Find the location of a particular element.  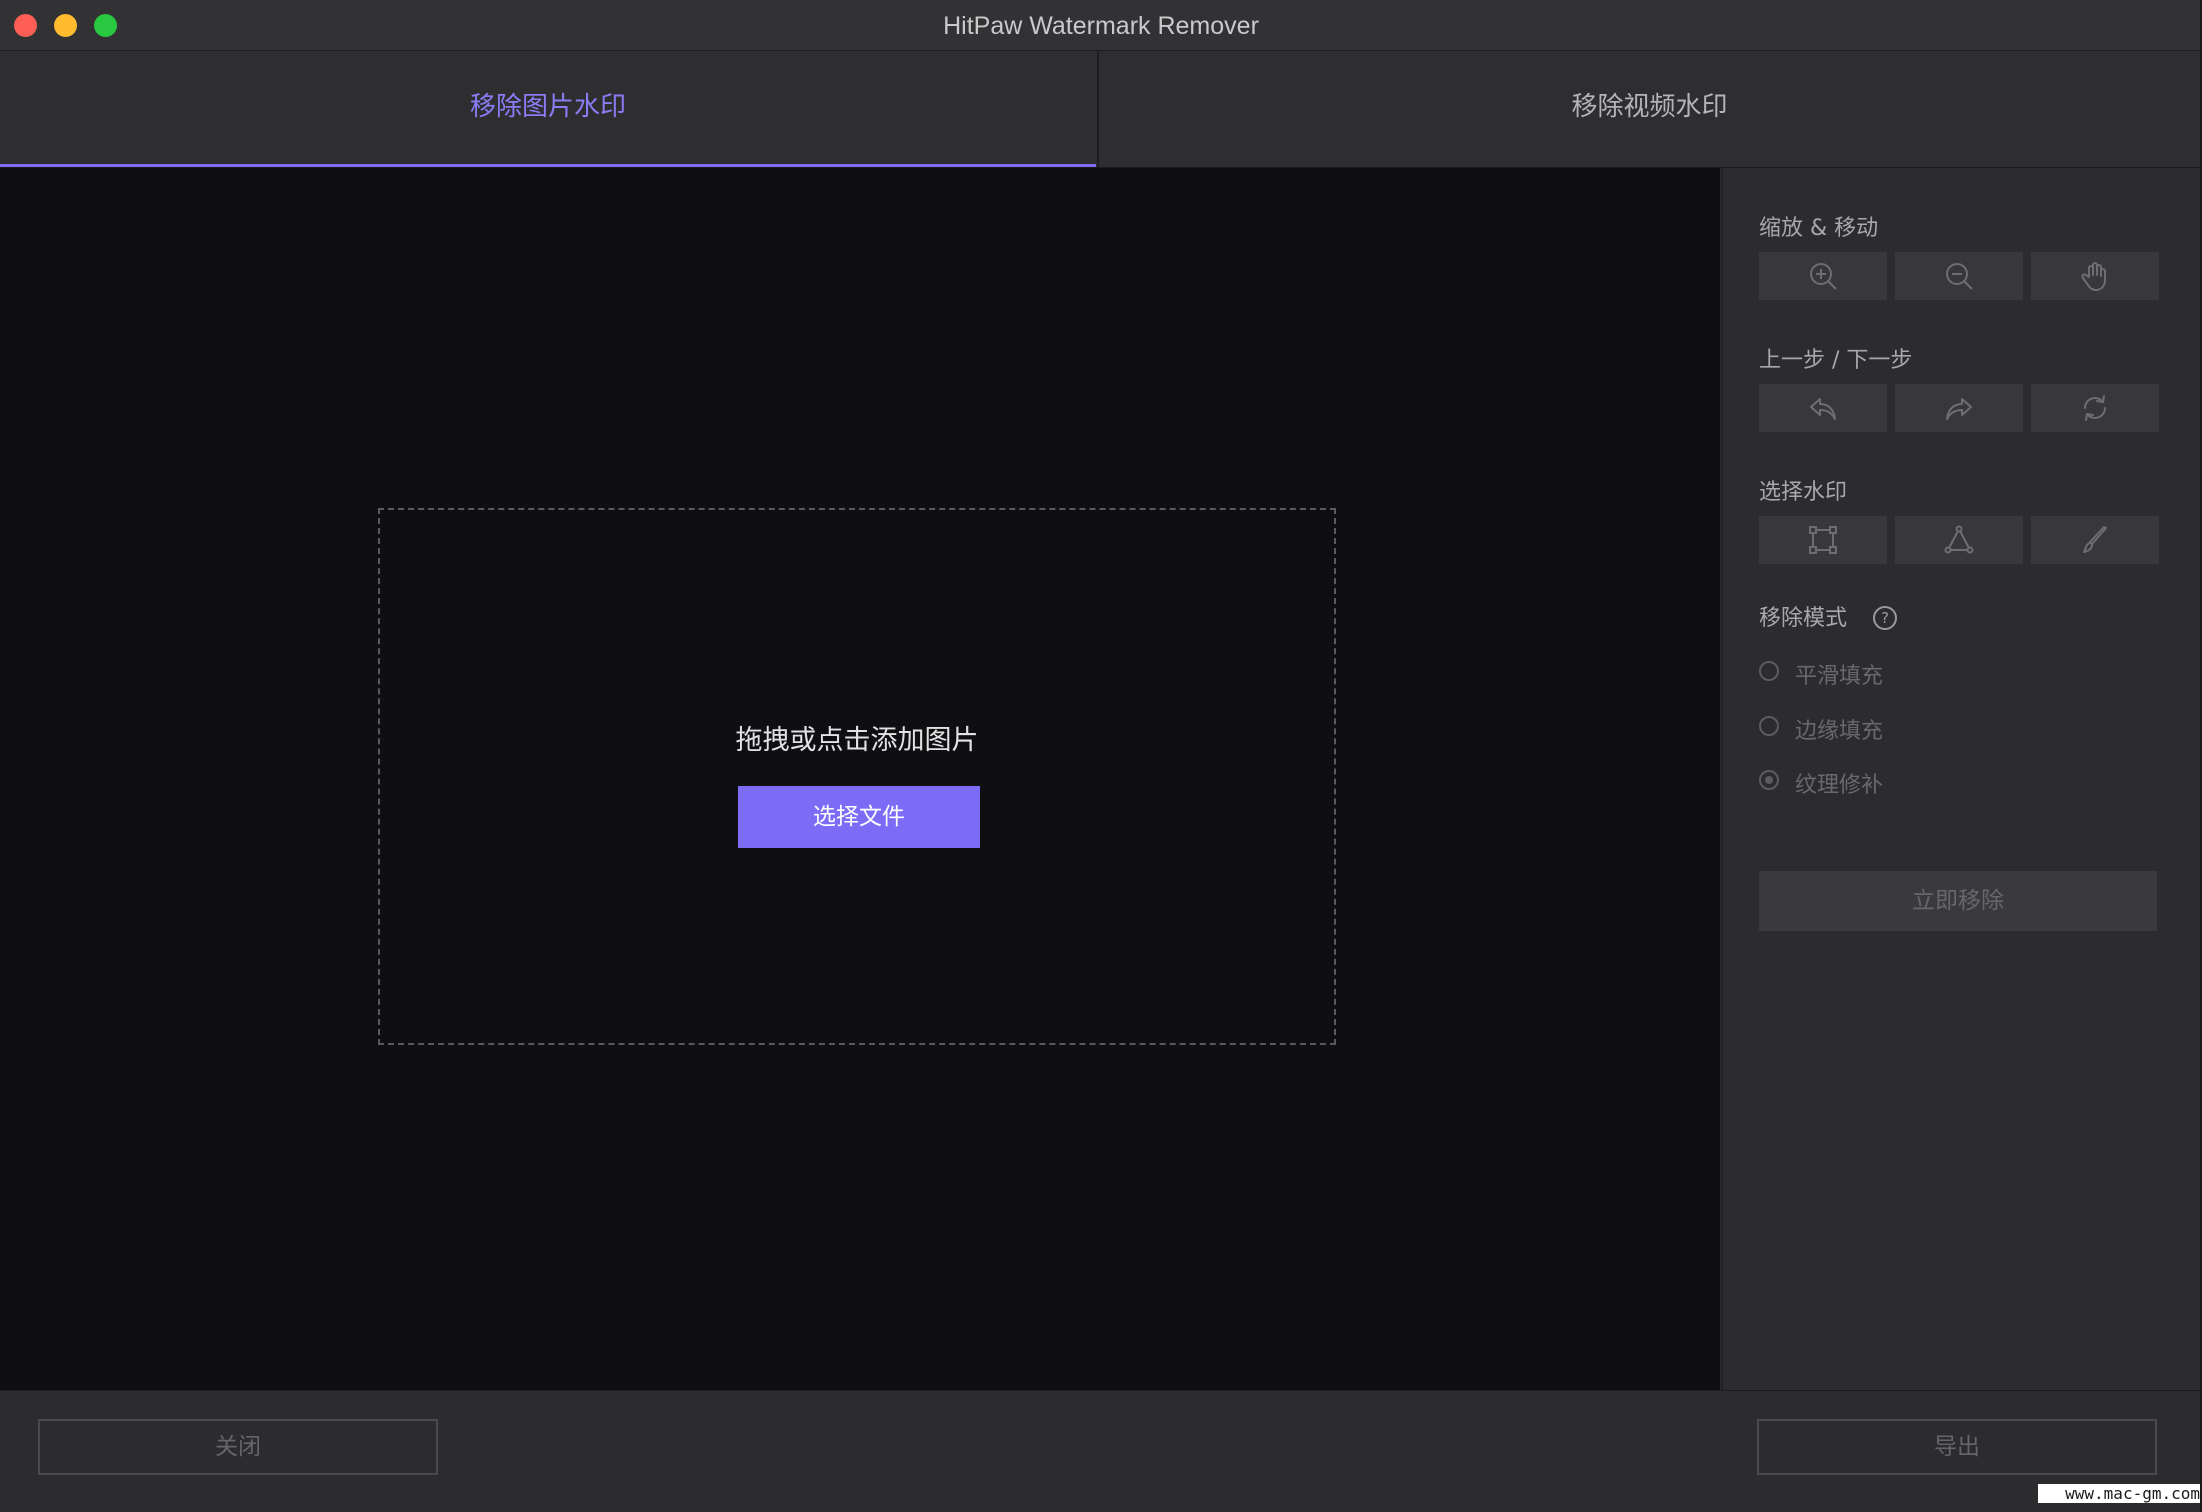

help-icon: ? is located at coordinates (1885, 618).